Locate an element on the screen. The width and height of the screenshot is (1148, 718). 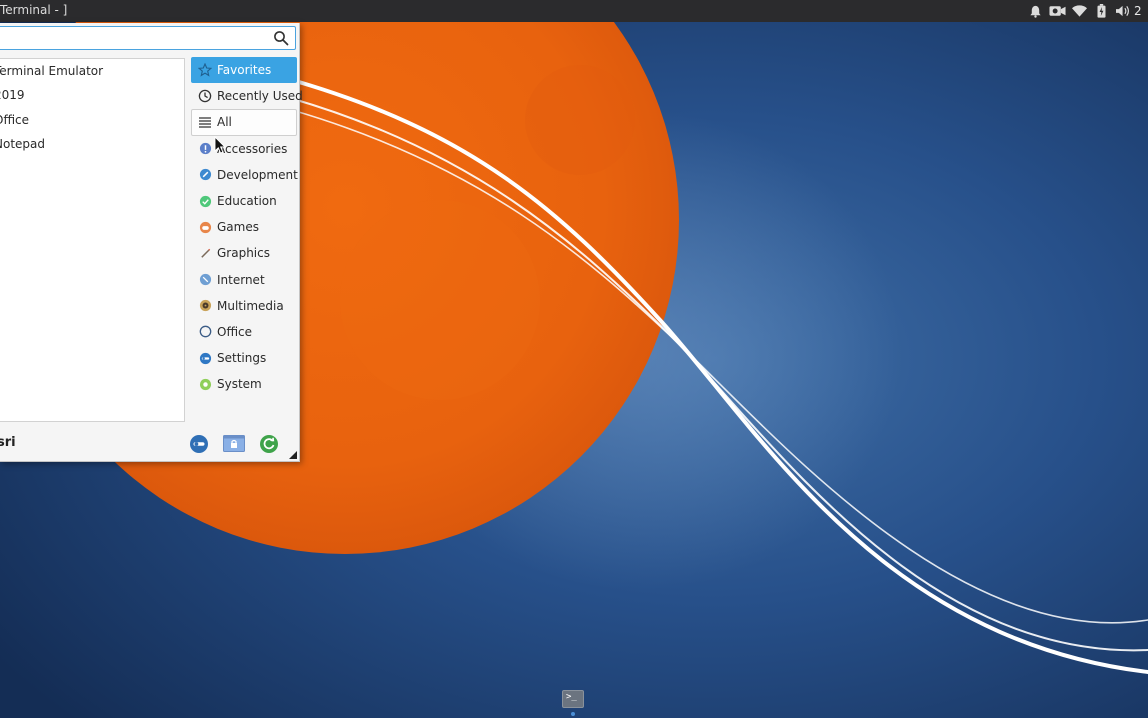
list-item: Office is located at coordinates (92, 120).